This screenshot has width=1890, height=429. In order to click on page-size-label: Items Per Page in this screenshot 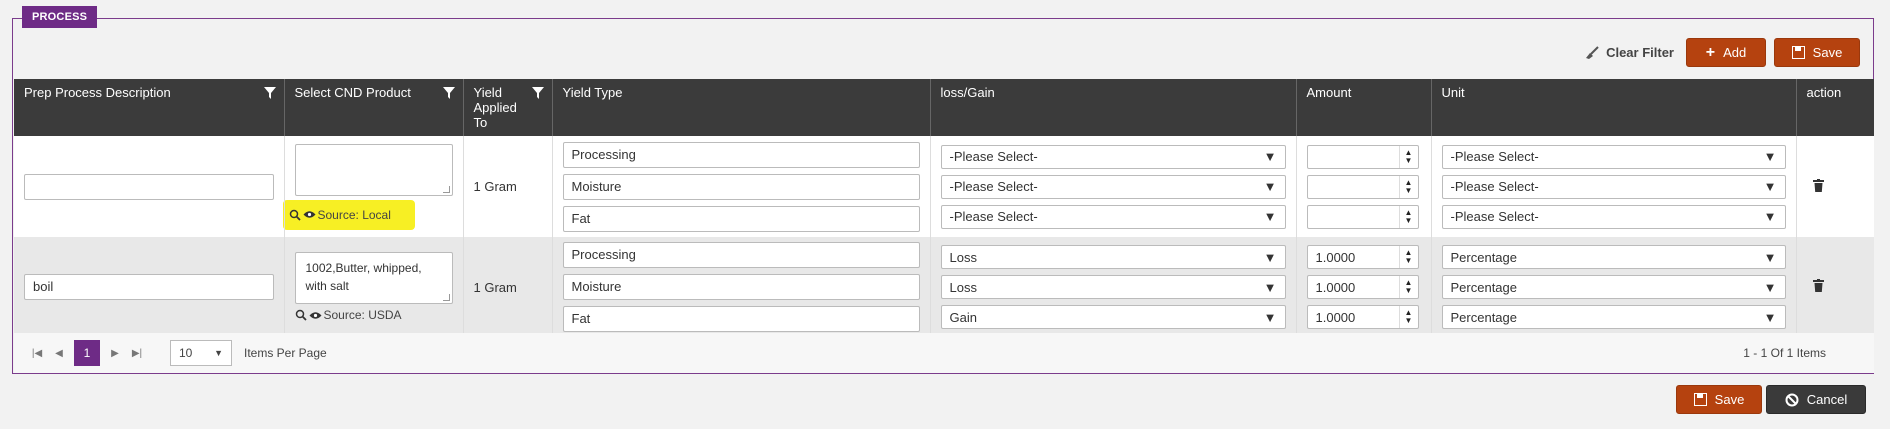, I will do `click(285, 353)`.